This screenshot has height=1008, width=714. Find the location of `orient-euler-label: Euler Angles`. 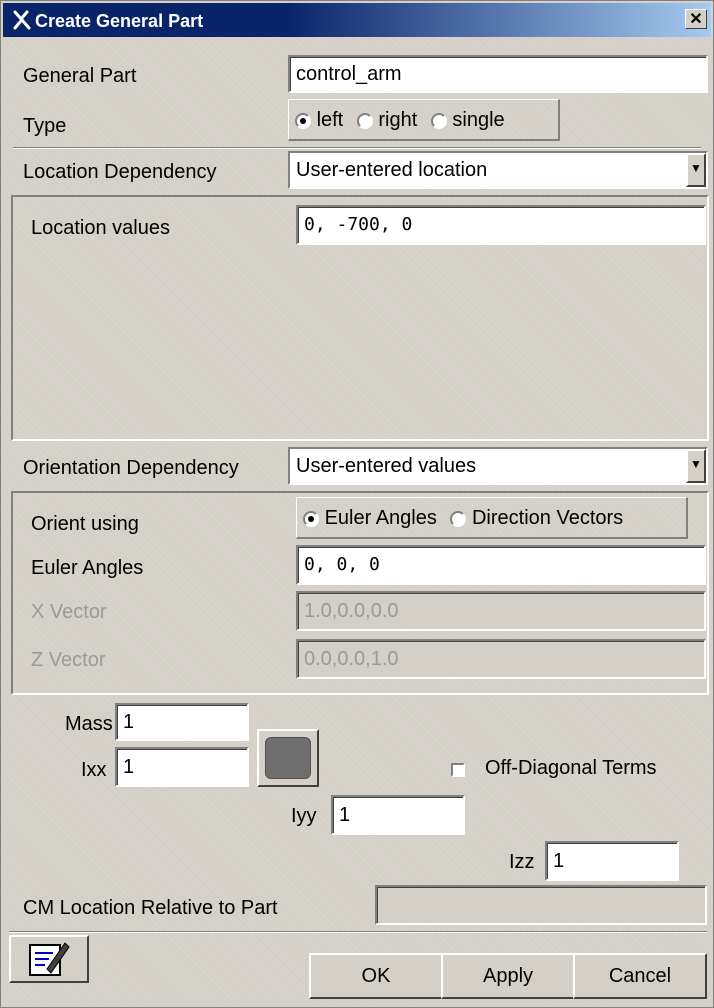

orient-euler-label: Euler Angles is located at coordinates (380, 518).